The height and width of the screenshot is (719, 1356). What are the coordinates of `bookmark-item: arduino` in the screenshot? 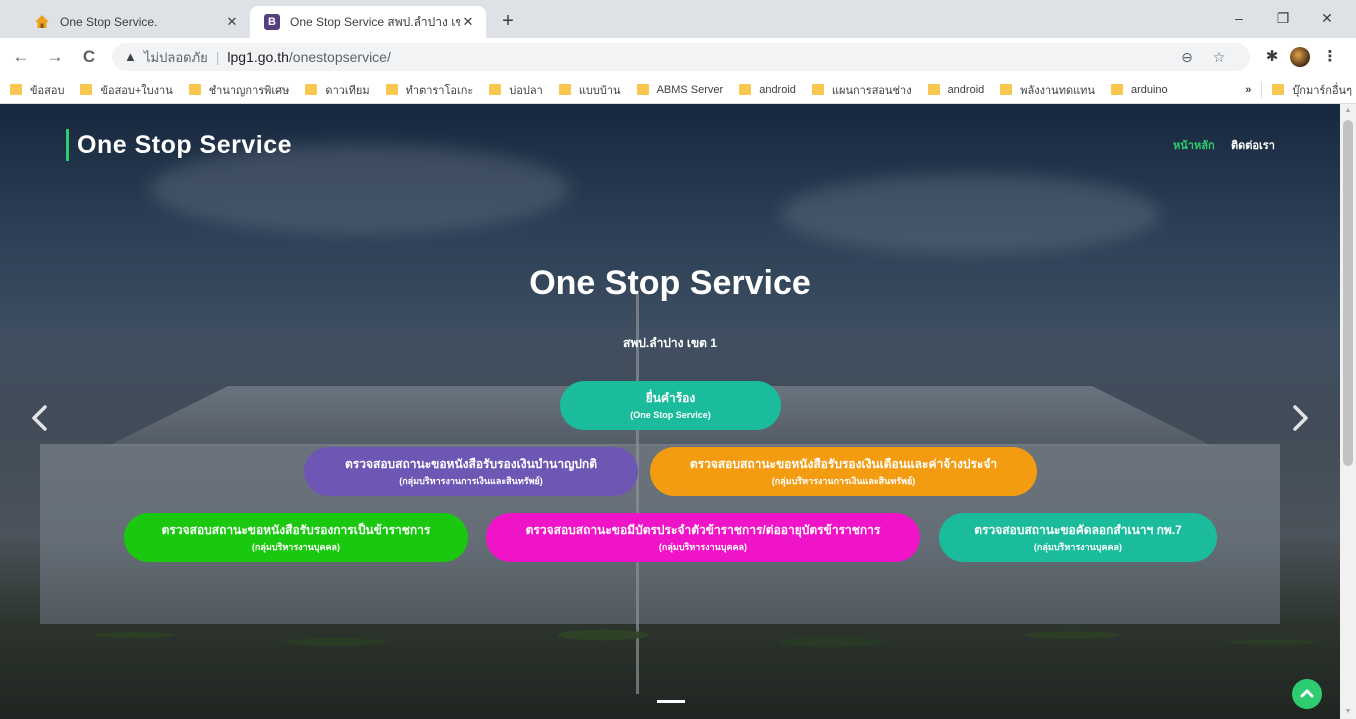 It's located at (1139, 90).